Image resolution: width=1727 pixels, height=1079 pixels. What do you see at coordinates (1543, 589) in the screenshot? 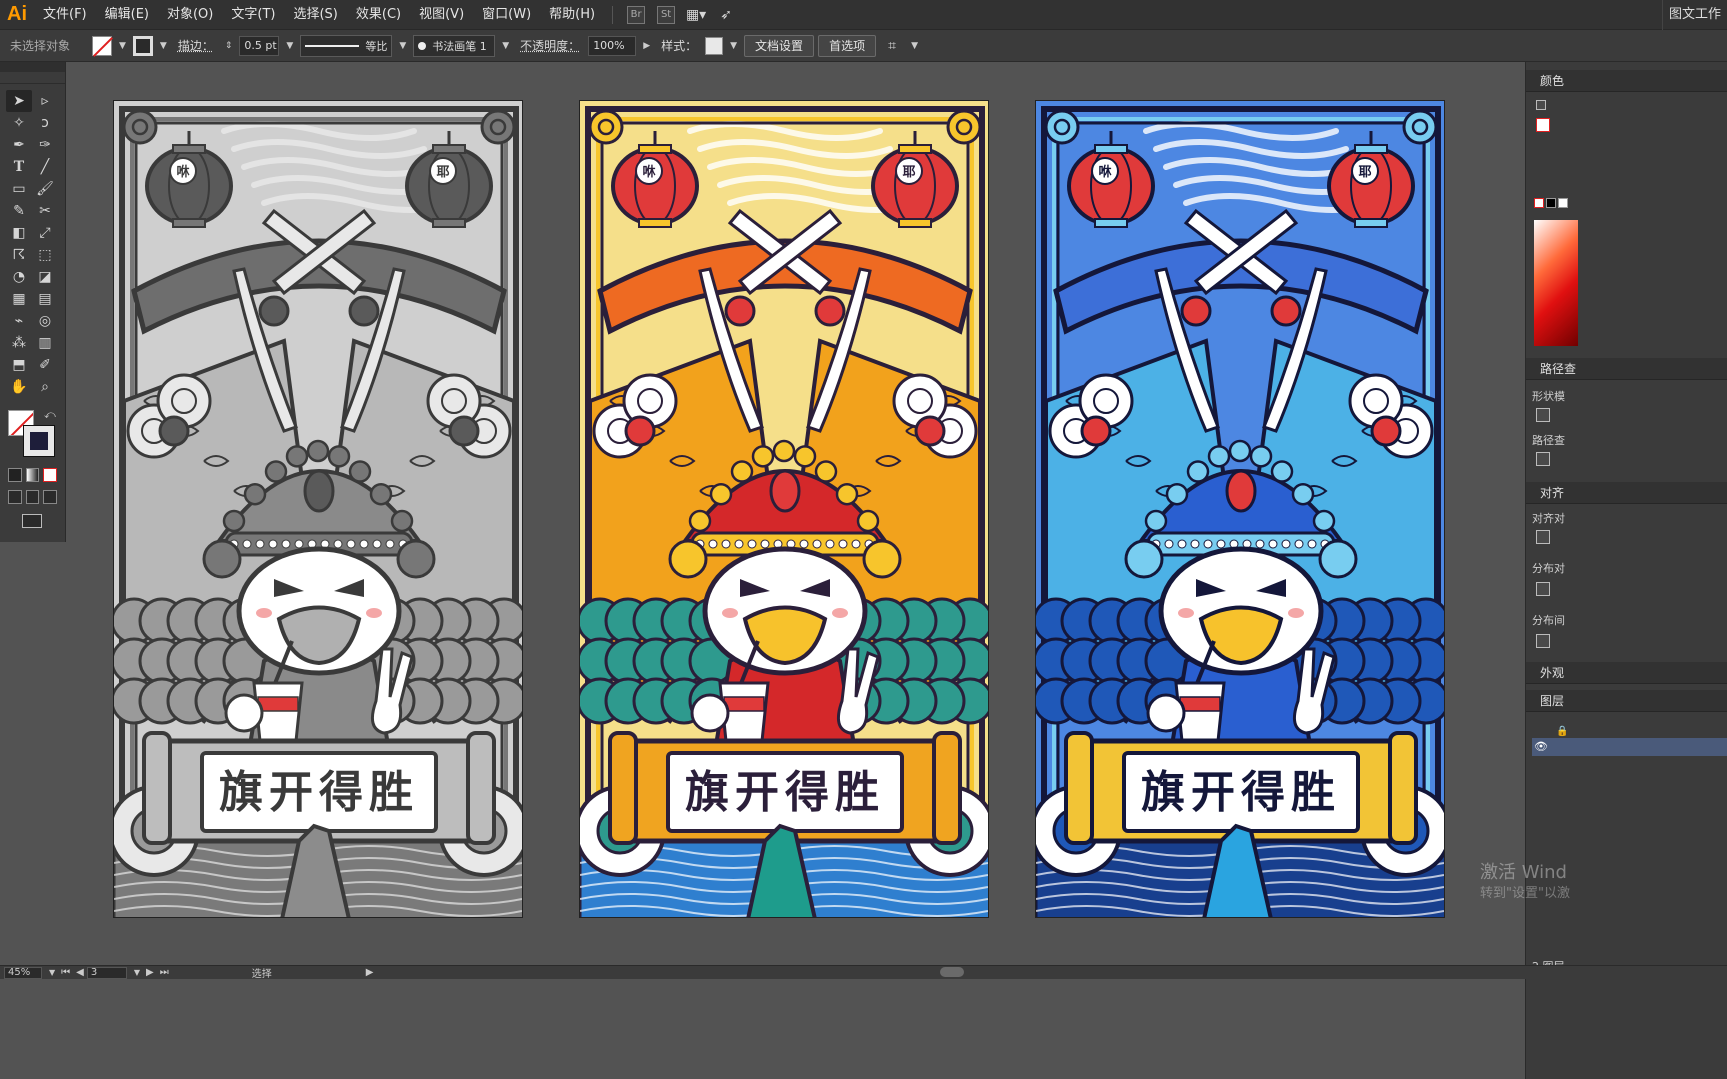
I see `distribute-top-icon` at bounding box center [1543, 589].